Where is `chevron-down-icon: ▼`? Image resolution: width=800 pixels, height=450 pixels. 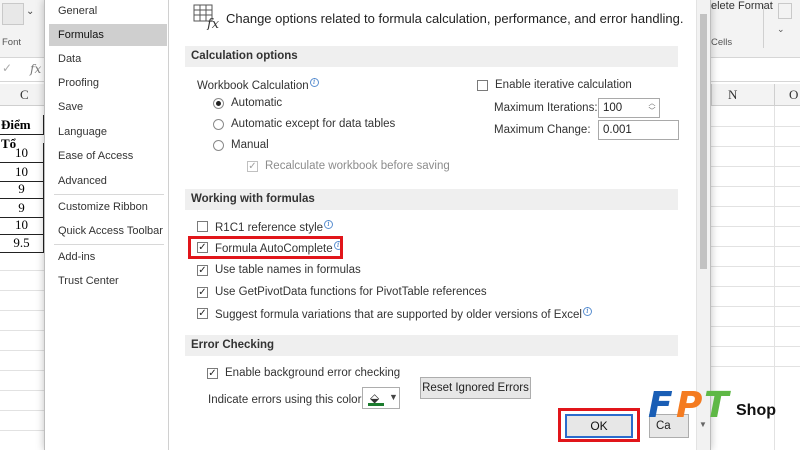 chevron-down-icon: ▼ is located at coordinates (393, 397).